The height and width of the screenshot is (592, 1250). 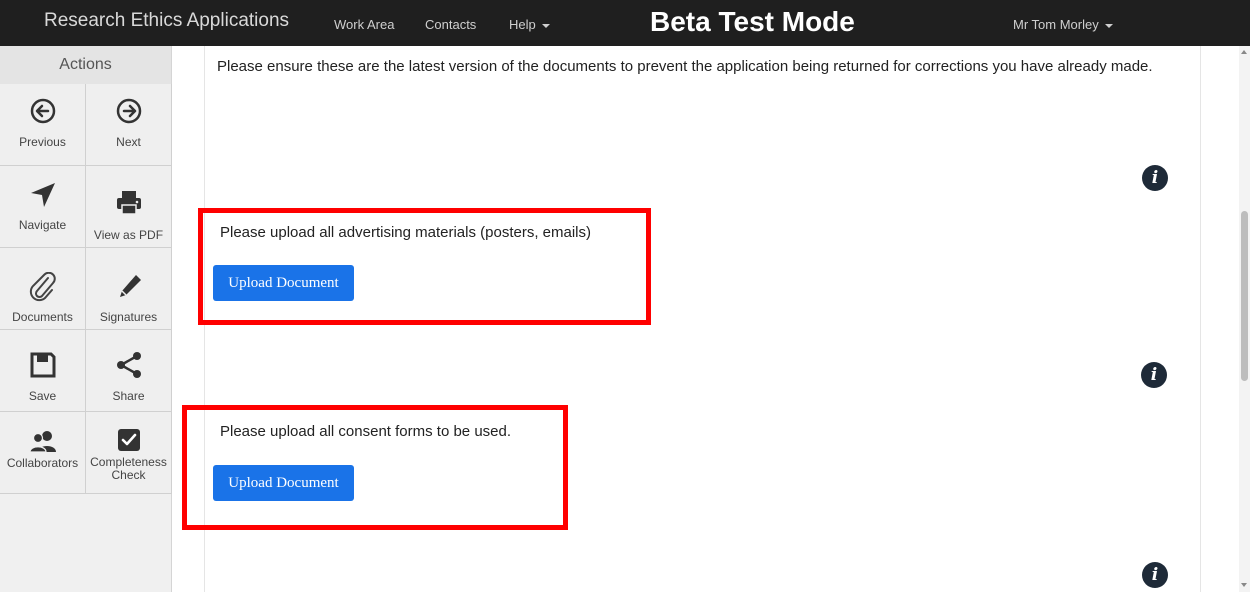 I want to click on scroll-up-arrow-icon, so click(x=1244, y=52).